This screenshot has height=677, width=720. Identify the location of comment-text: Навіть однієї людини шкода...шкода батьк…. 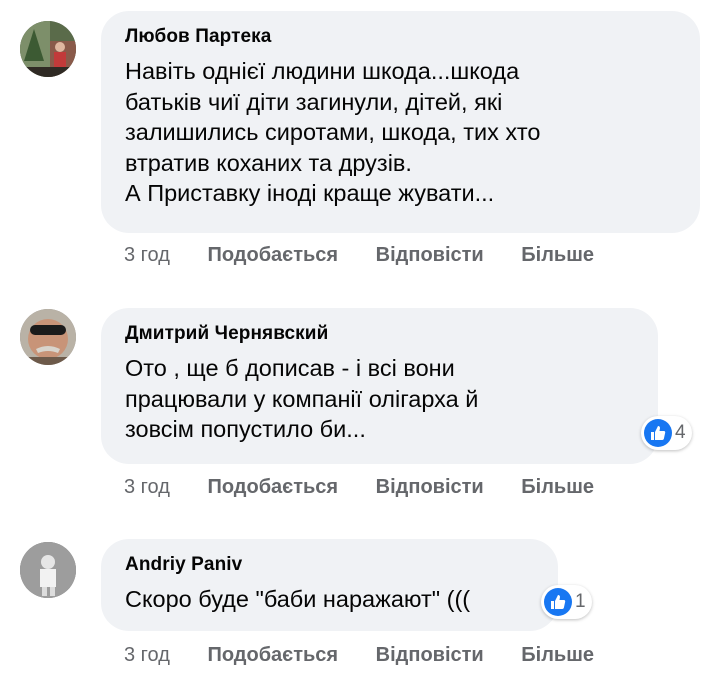
(333, 132).